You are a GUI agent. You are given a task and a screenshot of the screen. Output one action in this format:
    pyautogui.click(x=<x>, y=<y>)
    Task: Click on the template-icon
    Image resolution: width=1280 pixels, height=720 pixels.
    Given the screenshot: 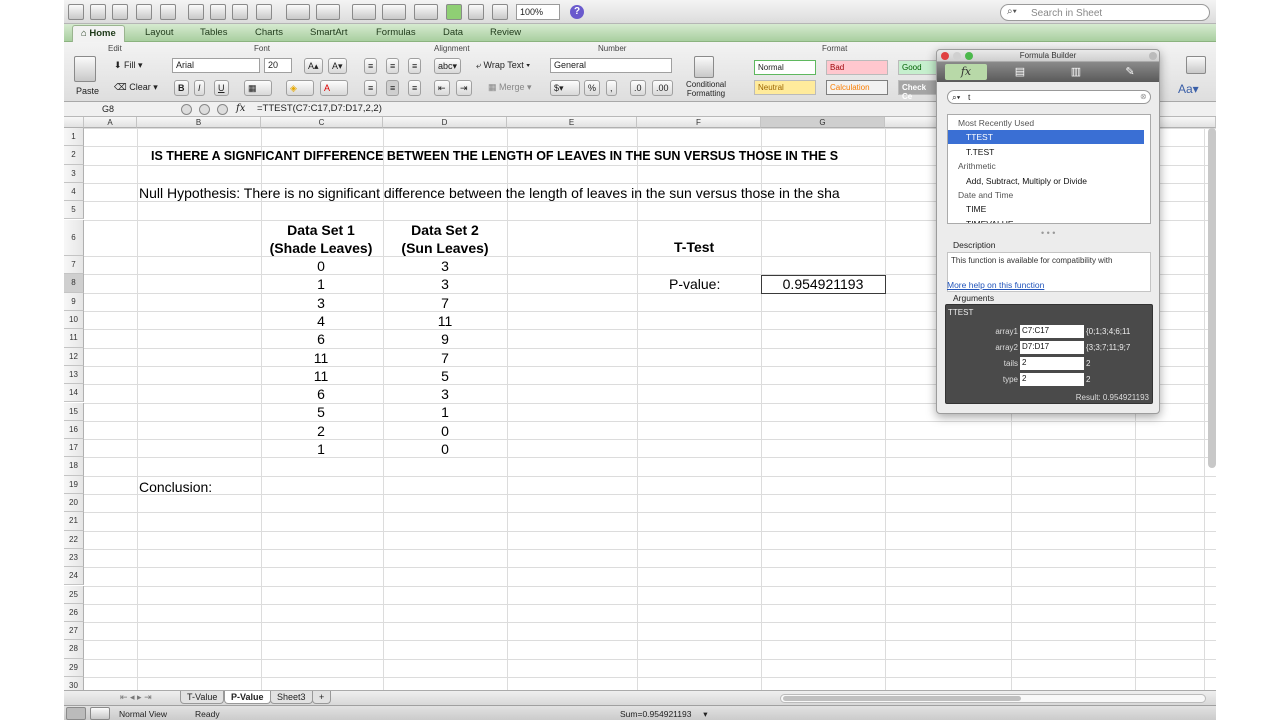 What is the action you would take?
    pyautogui.click(x=98, y=12)
    